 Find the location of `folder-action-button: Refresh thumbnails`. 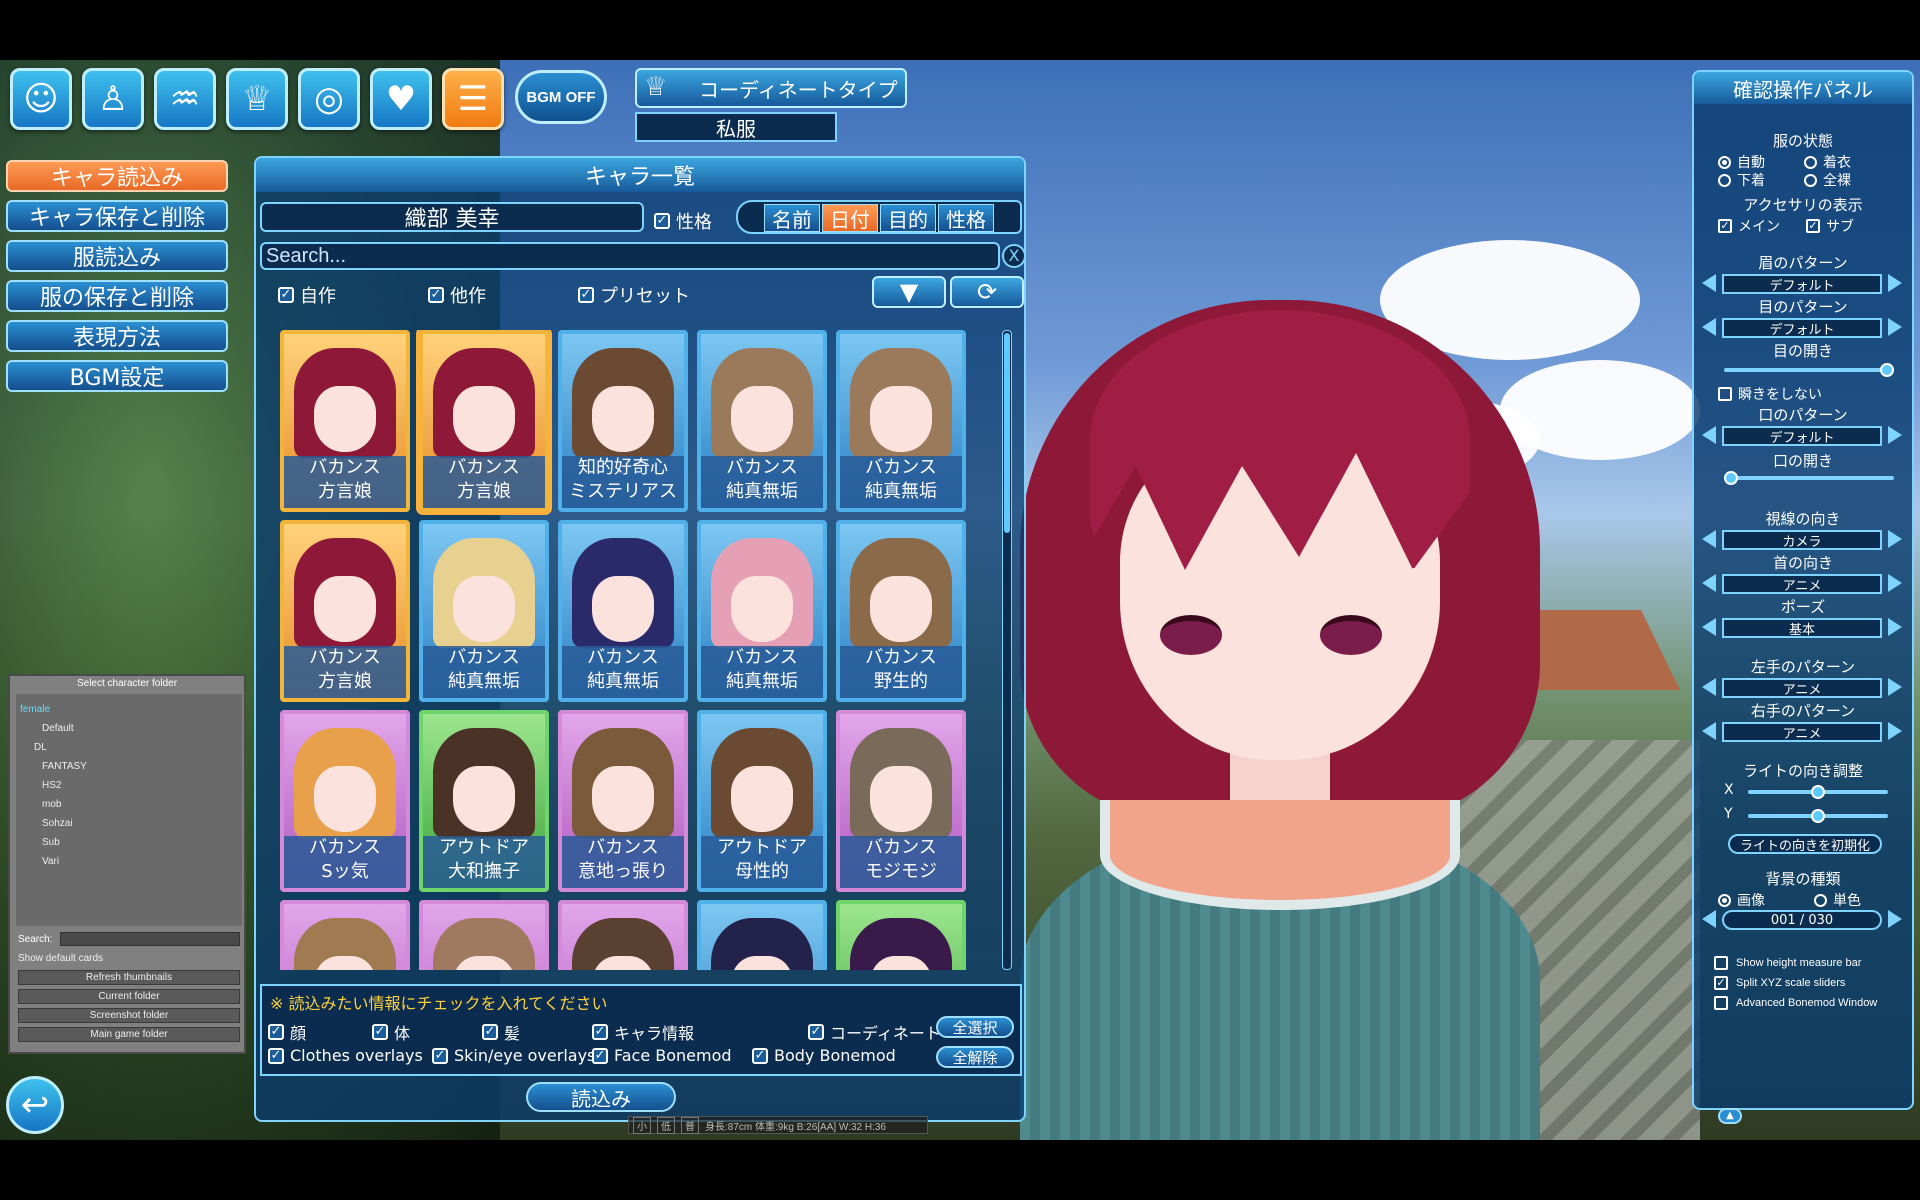

folder-action-button: Refresh thumbnails is located at coordinates (129, 977).